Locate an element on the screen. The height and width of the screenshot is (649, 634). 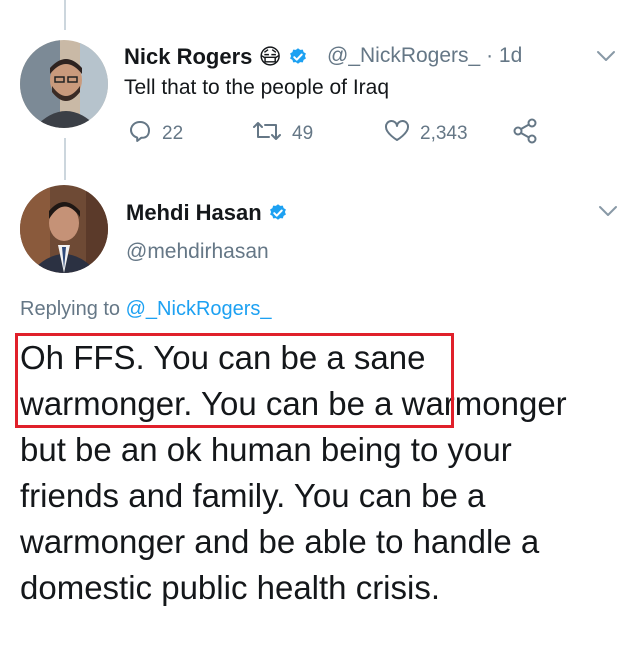
share-action is located at coordinates (530, 134).